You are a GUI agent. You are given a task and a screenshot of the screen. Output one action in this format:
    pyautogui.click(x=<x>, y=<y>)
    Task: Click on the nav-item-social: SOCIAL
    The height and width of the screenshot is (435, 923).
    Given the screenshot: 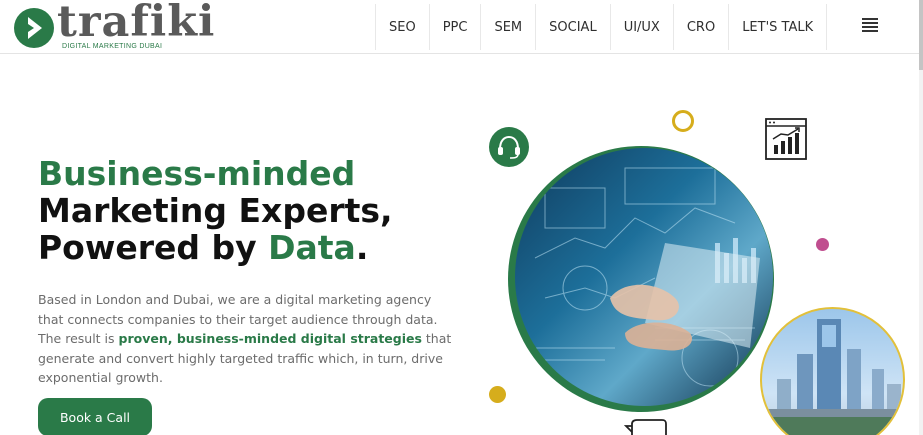 What is the action you would take?
    pyautogui.click(x=573, y=27)
    